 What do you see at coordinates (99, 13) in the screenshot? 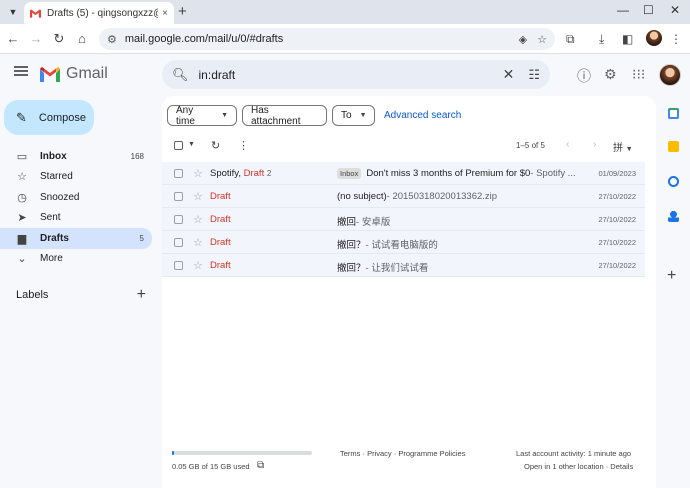
I see `browser-tab: Drafts (5) - qingsongxzz@gmail.com ×` at bounding box center [99, 13].